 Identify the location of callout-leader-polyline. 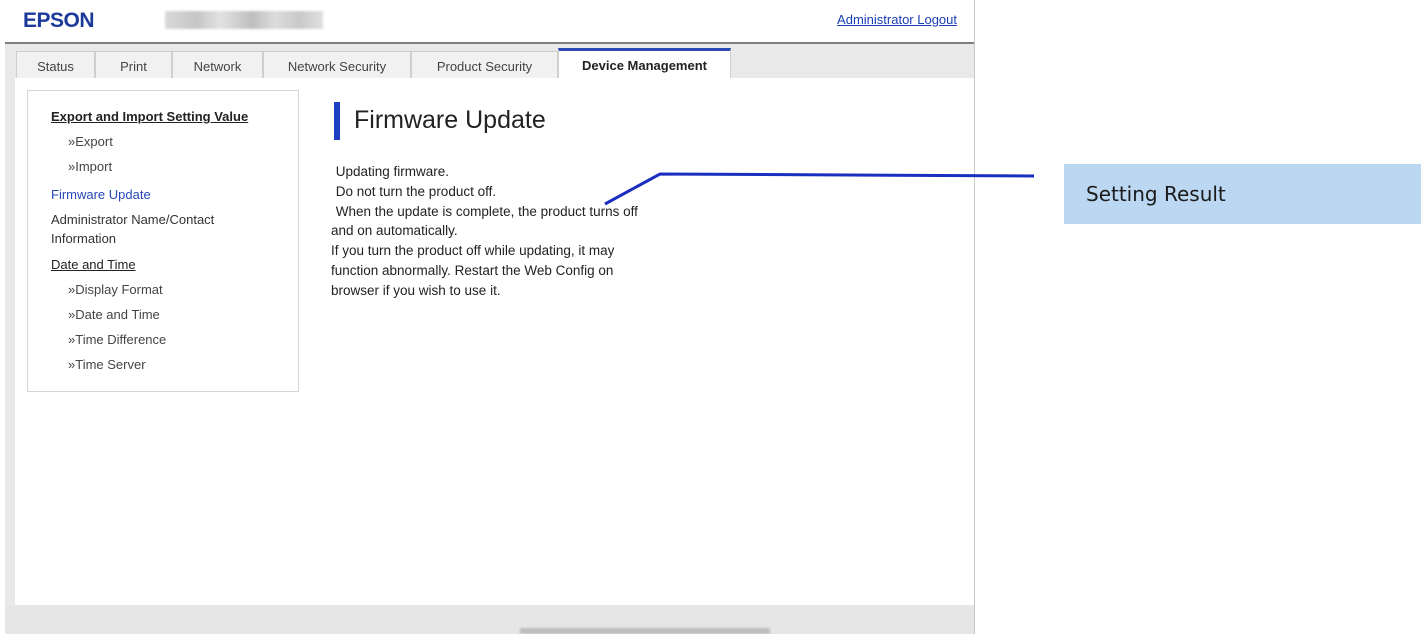
(819, 189).